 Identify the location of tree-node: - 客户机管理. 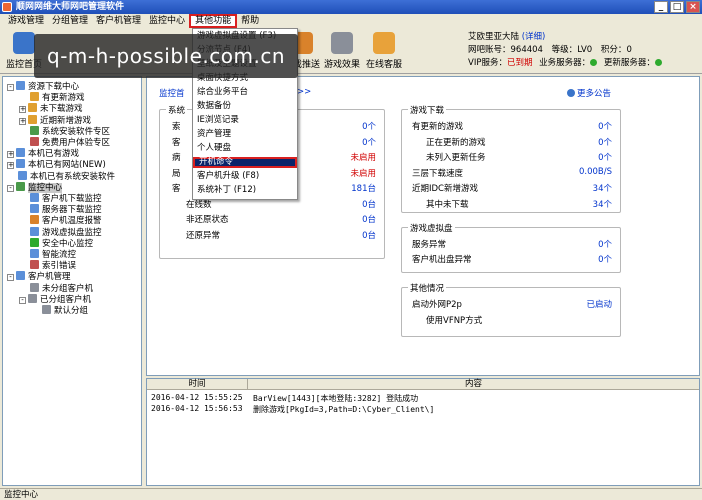
(39, 276).